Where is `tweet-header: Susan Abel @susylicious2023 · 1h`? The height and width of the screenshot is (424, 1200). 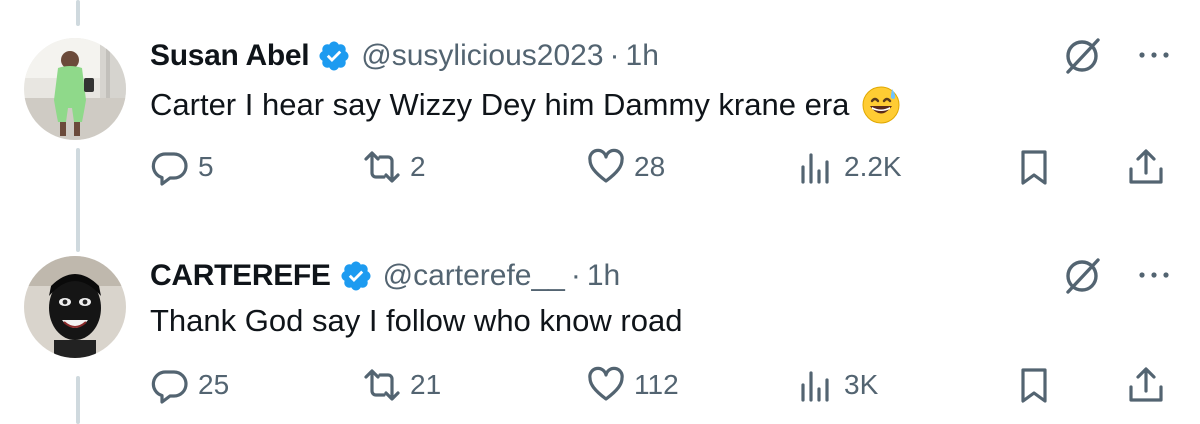 tweet-header: Susan Abel @susylicious2023 · 1h is located at coordinates (404, 56).